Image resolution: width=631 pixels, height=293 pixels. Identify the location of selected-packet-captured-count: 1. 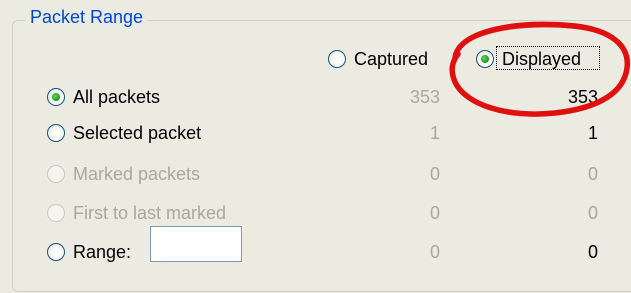
(434, 133).